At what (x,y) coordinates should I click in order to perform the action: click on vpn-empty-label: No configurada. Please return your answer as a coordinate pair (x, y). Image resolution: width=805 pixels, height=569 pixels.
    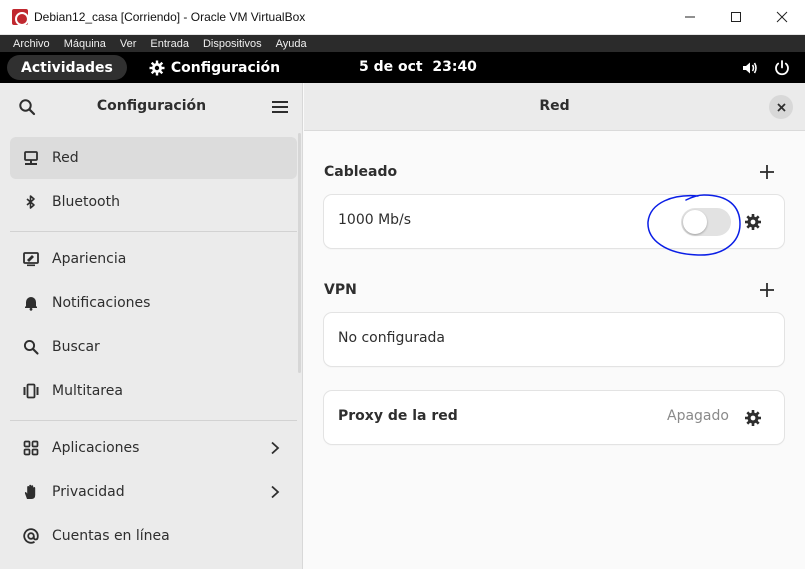
    Looking at the image, I should click on (392, 338).